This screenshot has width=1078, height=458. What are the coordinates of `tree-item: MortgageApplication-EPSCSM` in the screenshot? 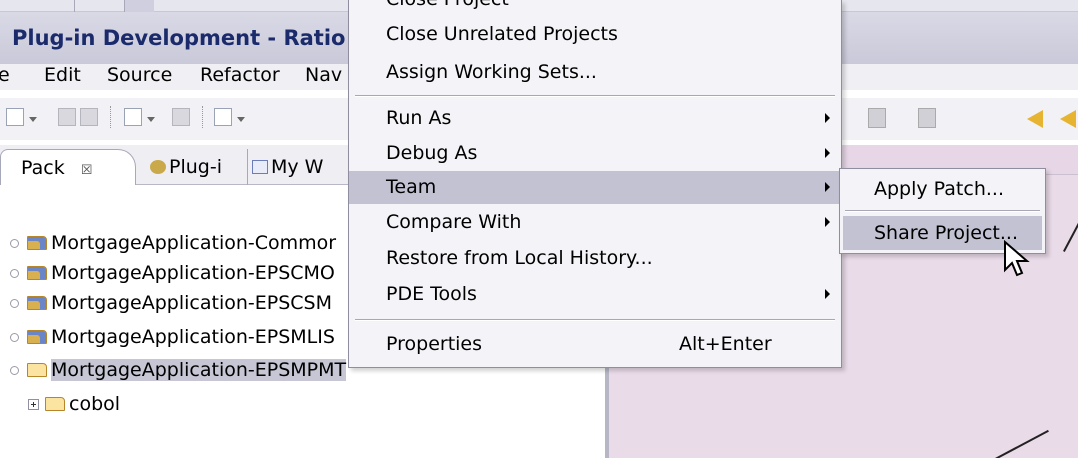 It's located at (171, 306).